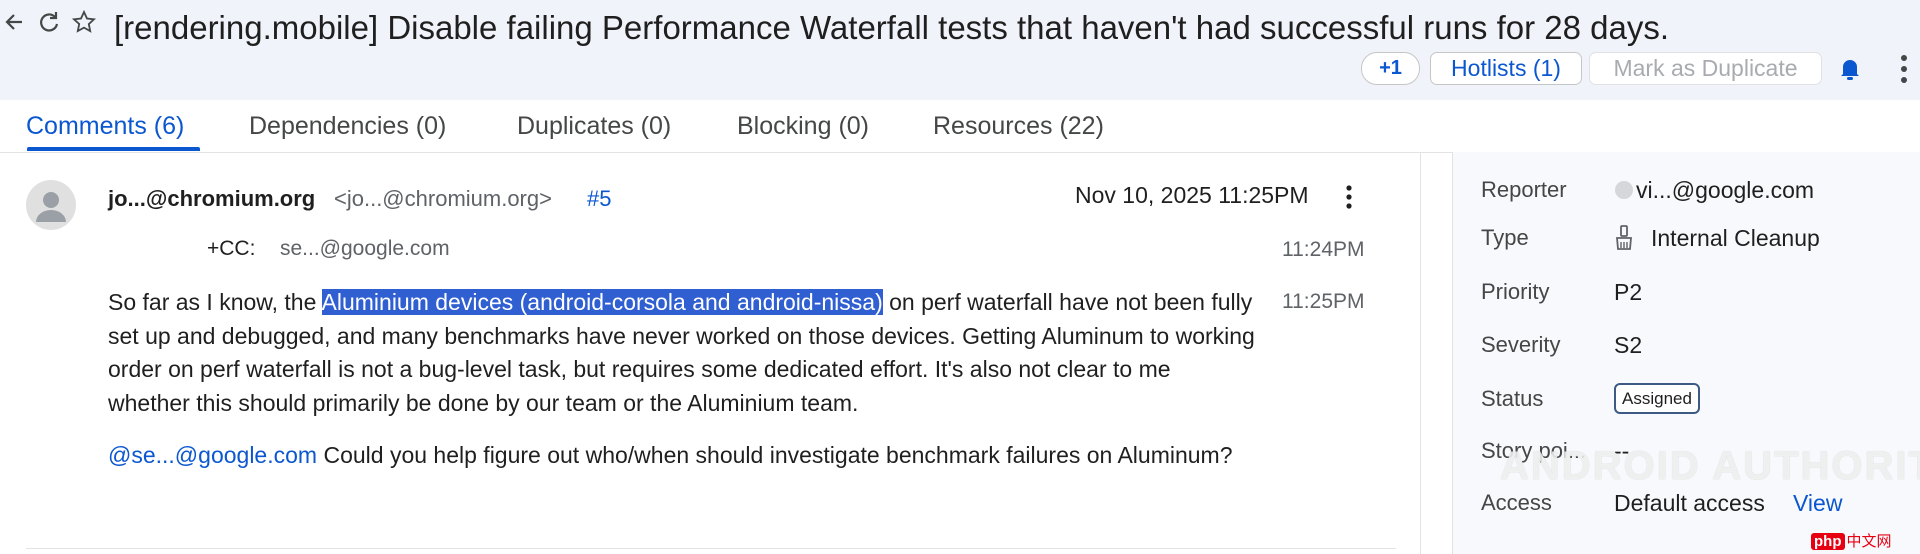 Image resolution: width=1920 pixels, height=554 pixels. What do you see at coordinates (1420, 353) in the screenshot?
I see `scrollbar-track` at bounding box center [1420, 353].